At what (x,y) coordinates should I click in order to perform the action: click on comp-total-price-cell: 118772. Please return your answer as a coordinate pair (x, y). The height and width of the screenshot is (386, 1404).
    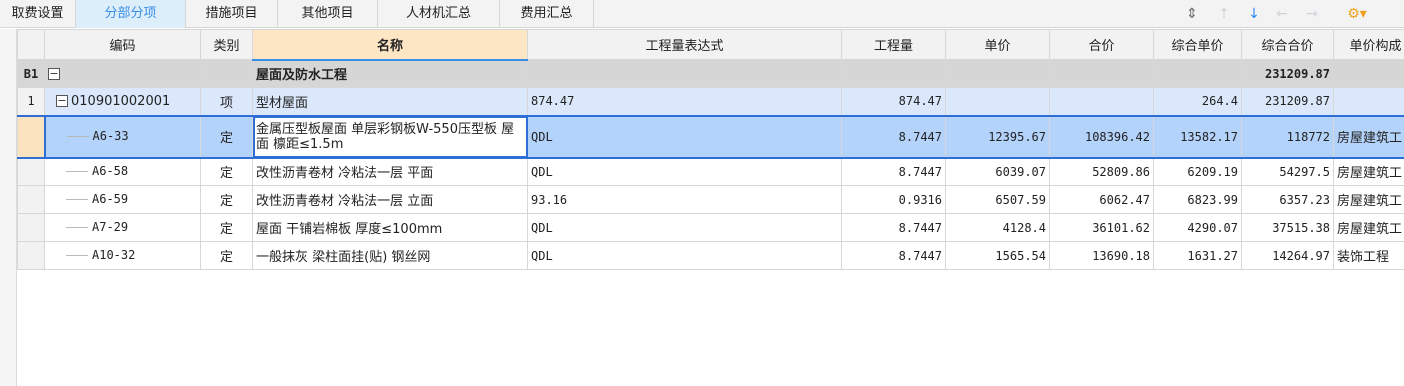
    Looking at the image, I should click on (1287, 136).